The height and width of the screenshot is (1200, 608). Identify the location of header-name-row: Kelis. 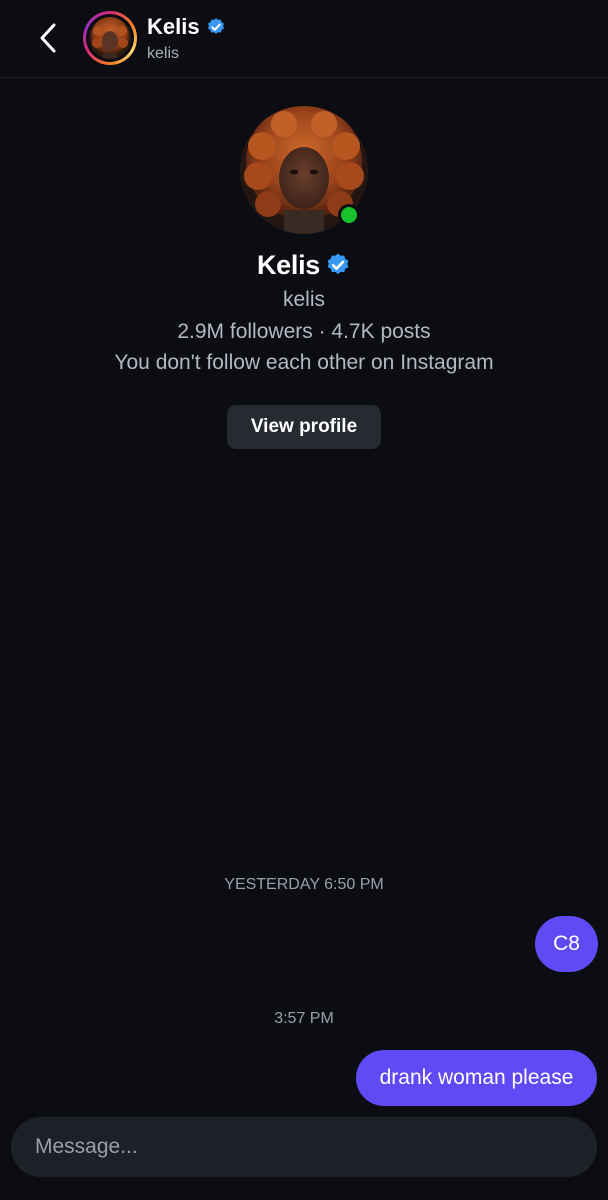
(186, 27).